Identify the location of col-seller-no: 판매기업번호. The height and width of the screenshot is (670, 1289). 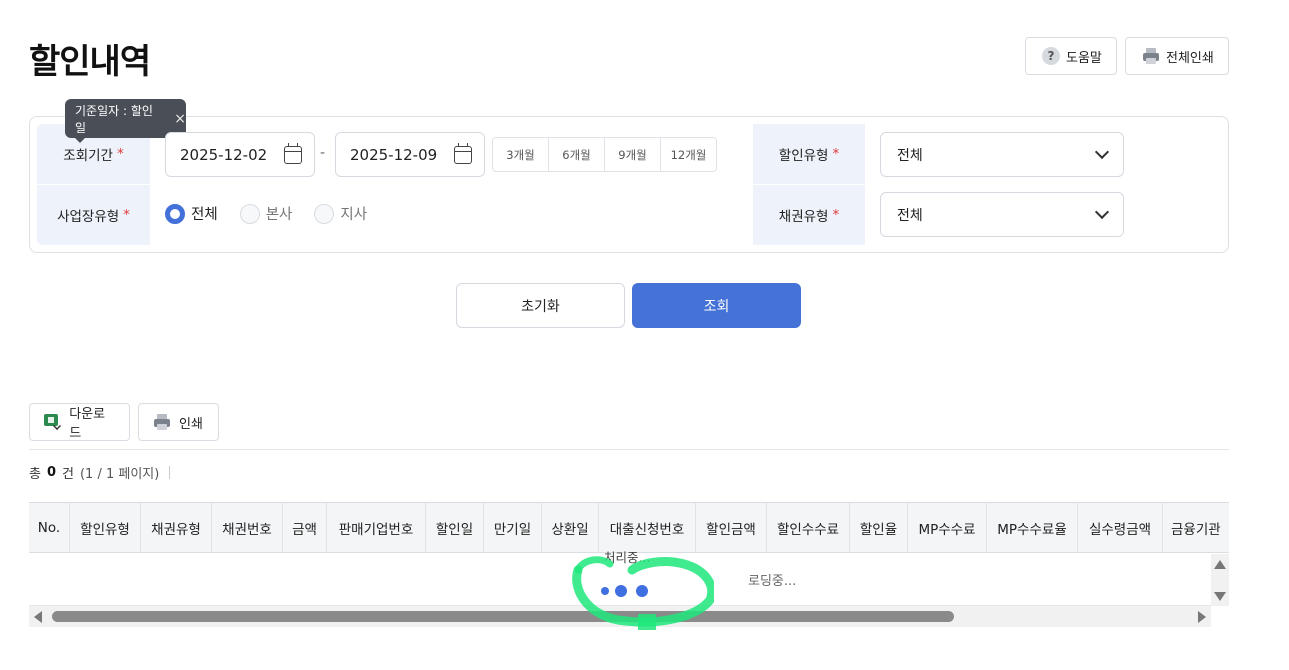
(376, 527).